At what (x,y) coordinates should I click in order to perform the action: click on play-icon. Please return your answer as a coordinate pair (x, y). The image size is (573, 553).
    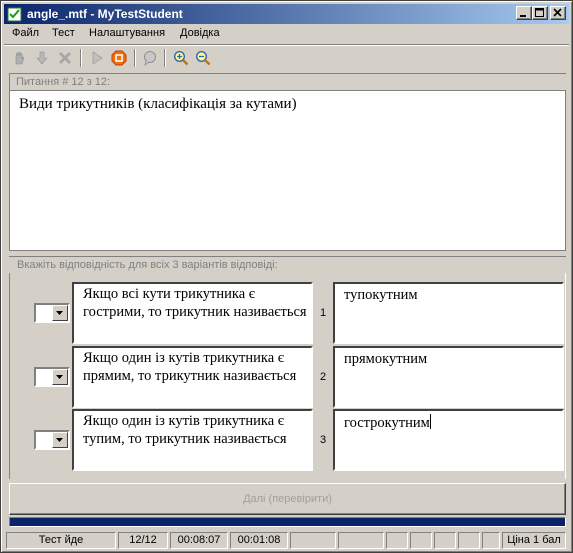
    Looking at the image, I should click on (97, 58).